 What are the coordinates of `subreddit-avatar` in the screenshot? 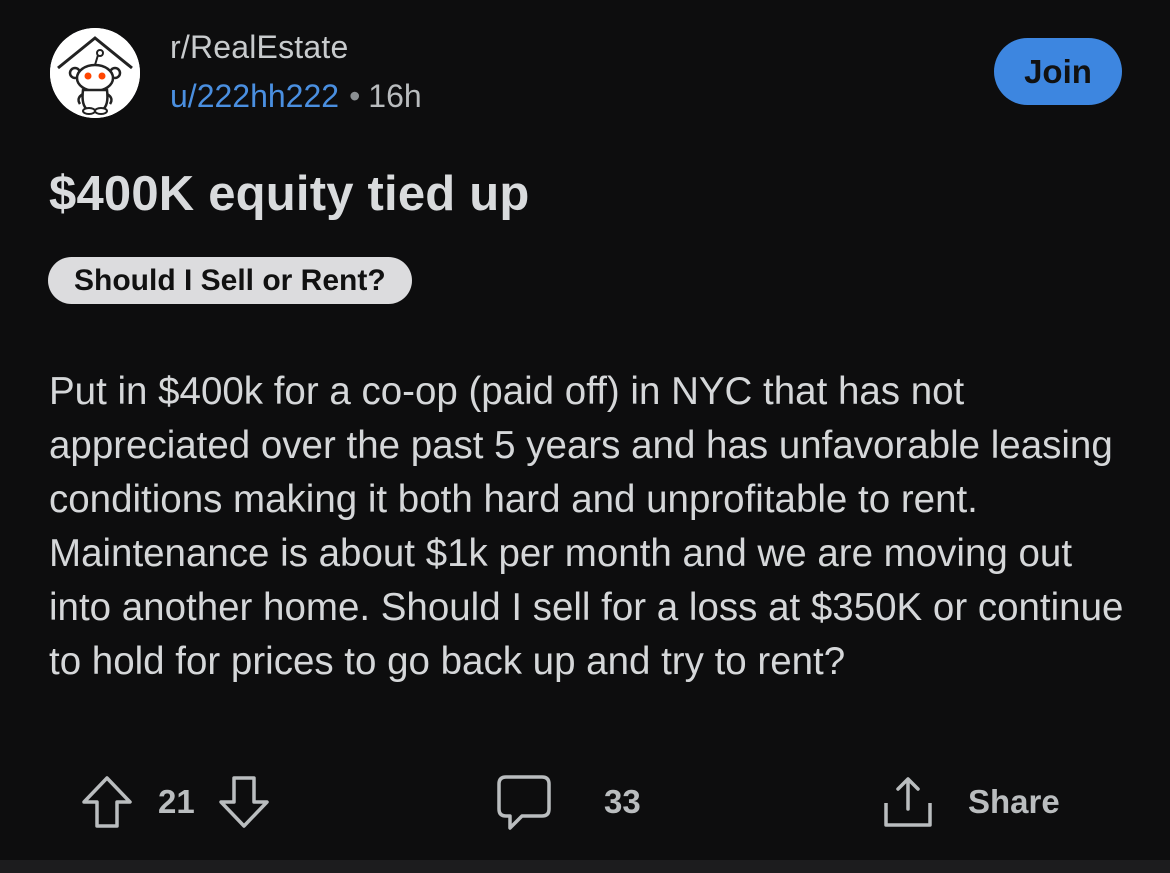 It's located at (95, 73).